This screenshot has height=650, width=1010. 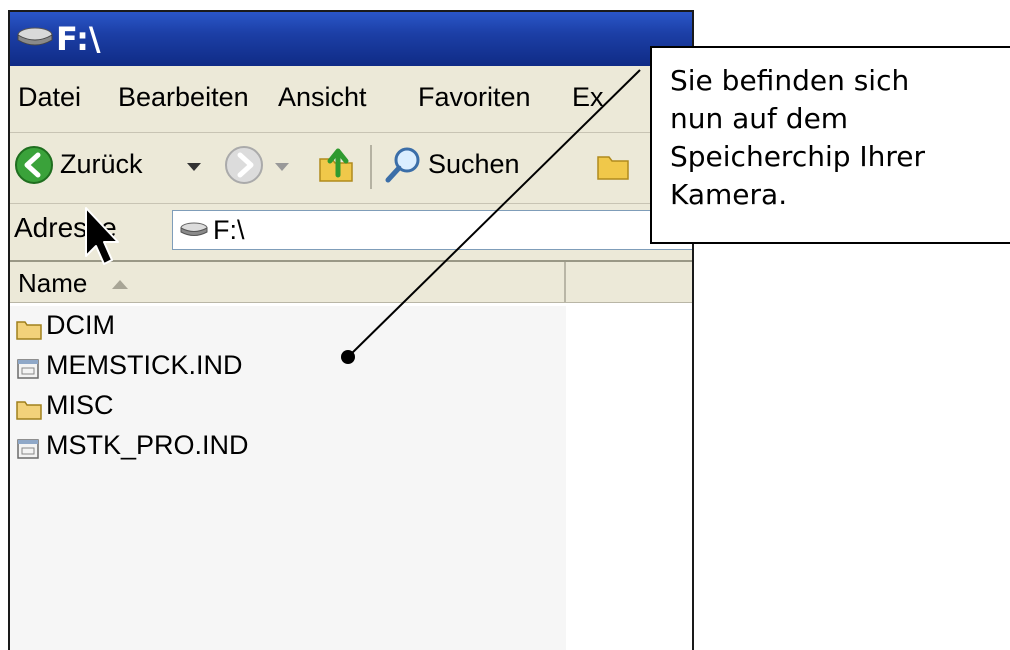 What do you see at coordinates (322, 97) in the screenshot?
I see `menu-ansicht: Ansicht` at bounding box center [322, 97].